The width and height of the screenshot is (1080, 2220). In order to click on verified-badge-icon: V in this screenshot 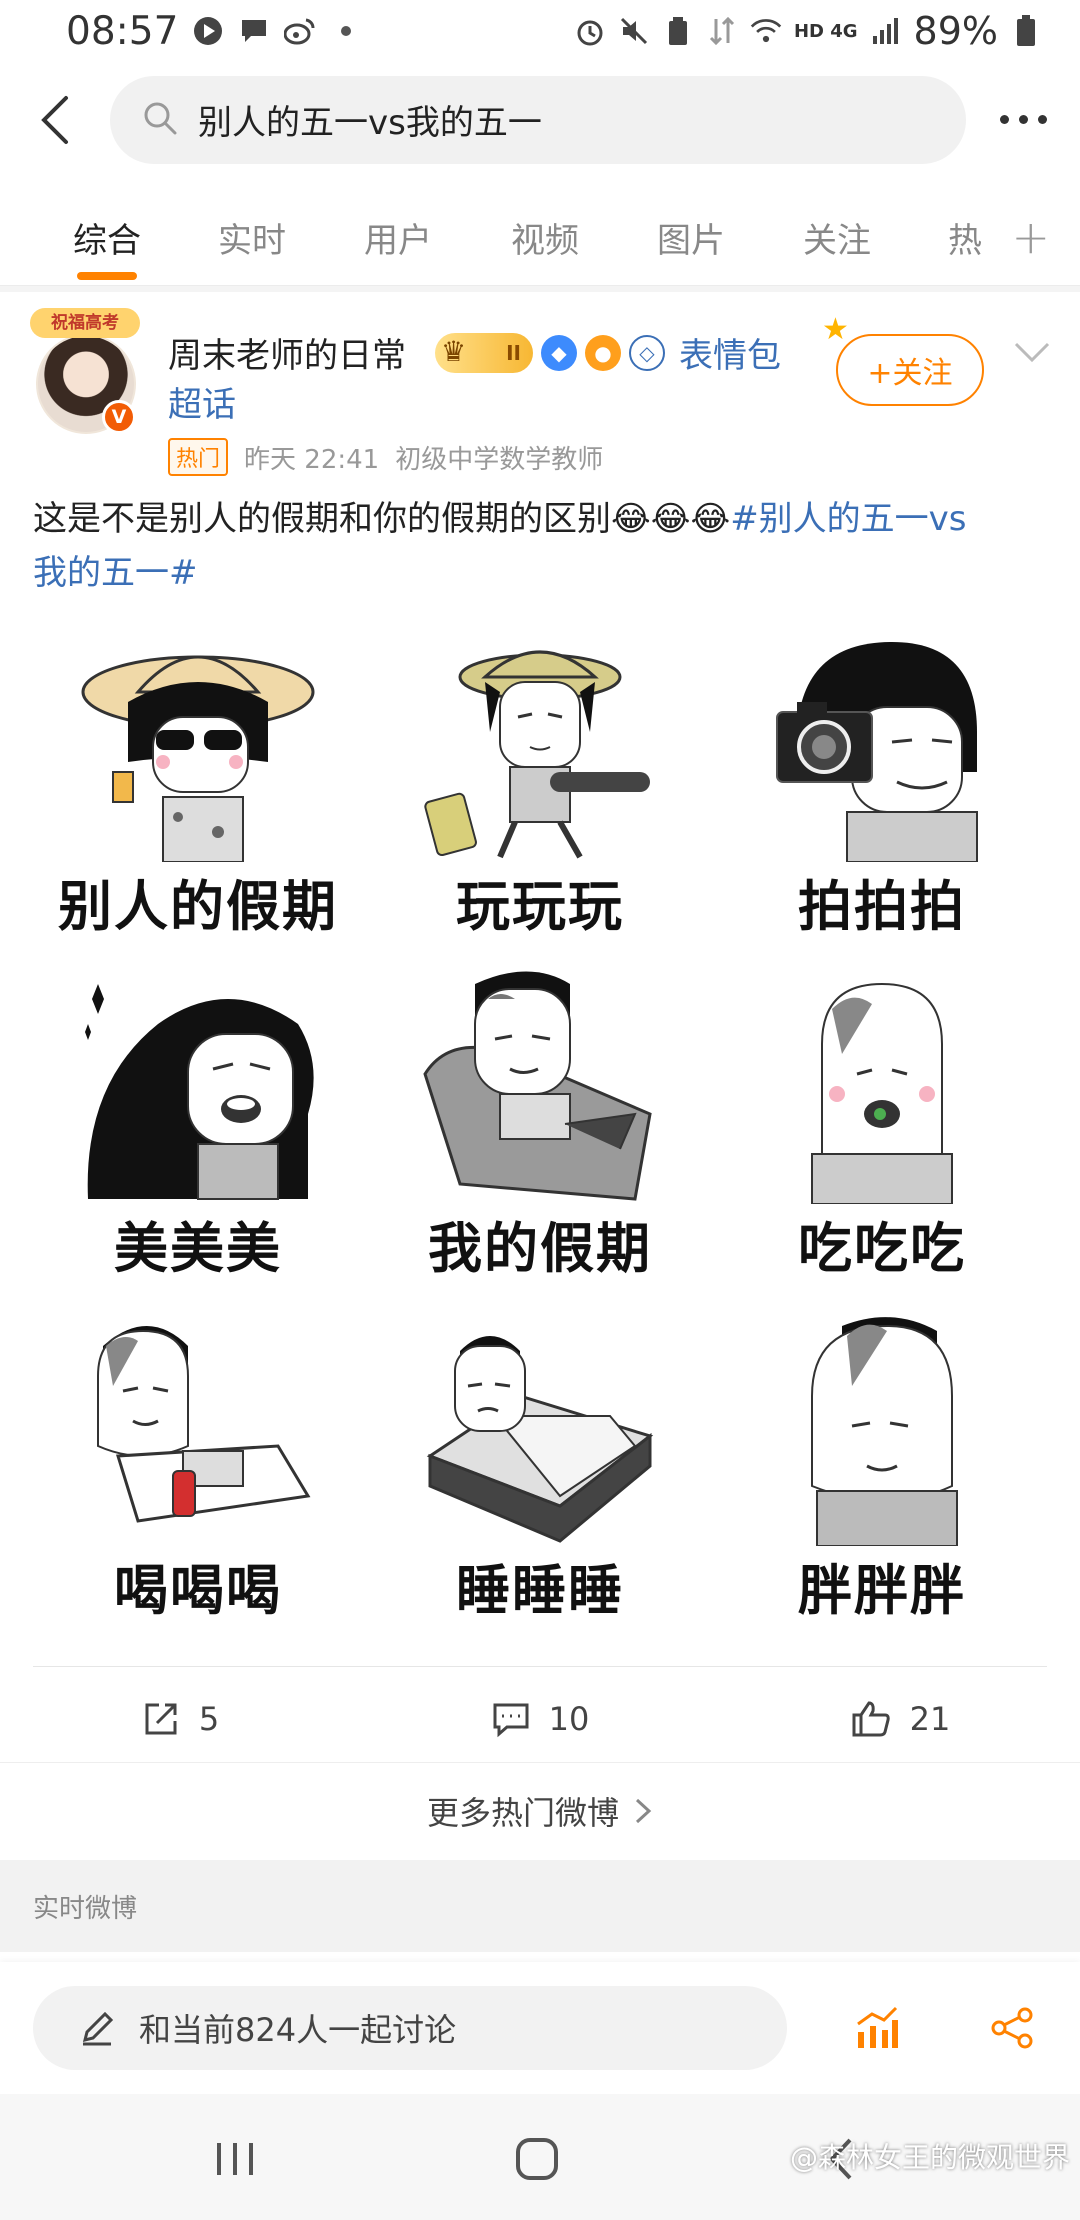, I will do `click(119, 417)`.